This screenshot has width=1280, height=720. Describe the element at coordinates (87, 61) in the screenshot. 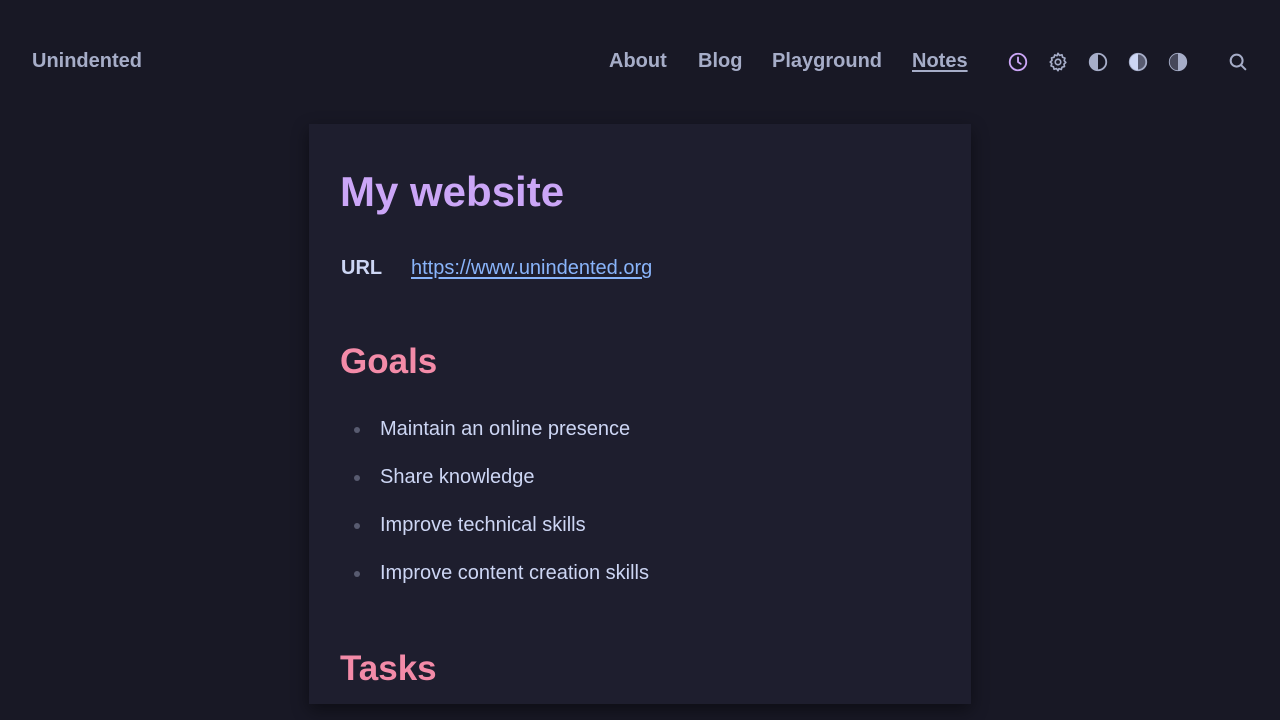

I see `site-brand-link: Unindented` at that location.